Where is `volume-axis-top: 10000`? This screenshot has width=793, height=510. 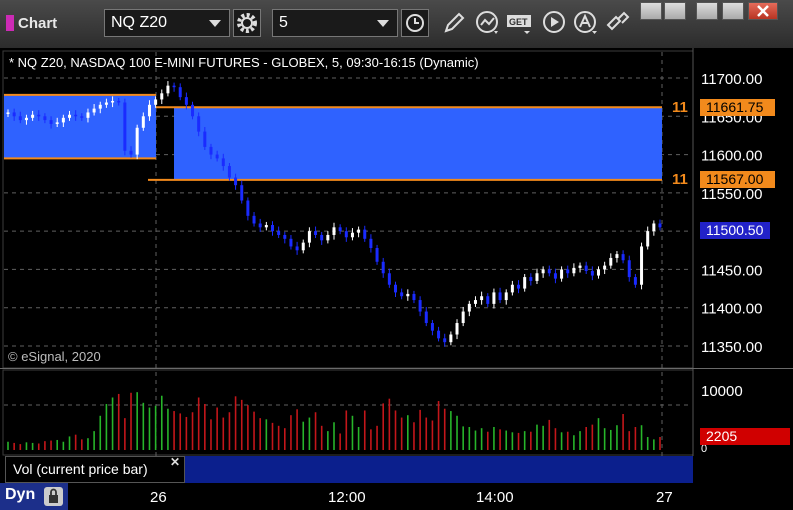 volume-axis-top: 10000 is located at coordinates (722, 391).